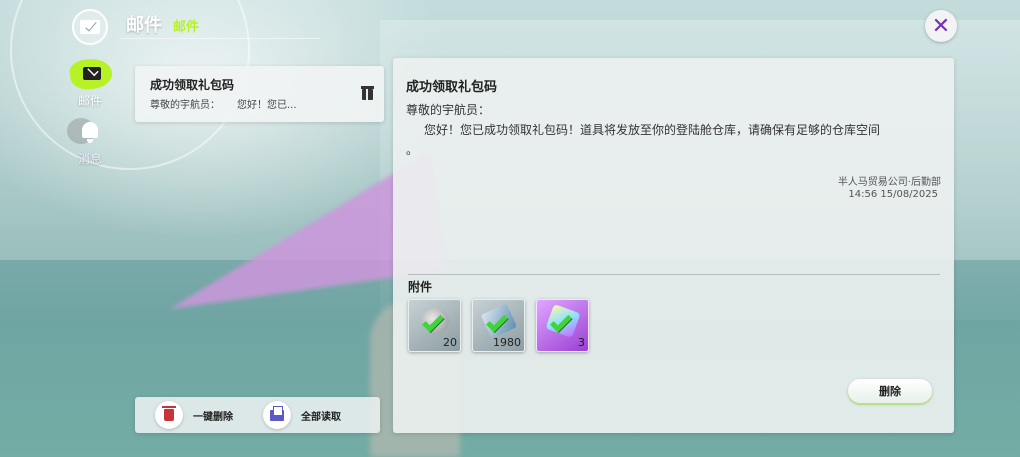  Describe the element at coordinates (213, 417) in the screenshot. I see `delete-all-label: 一键删除` at that location.